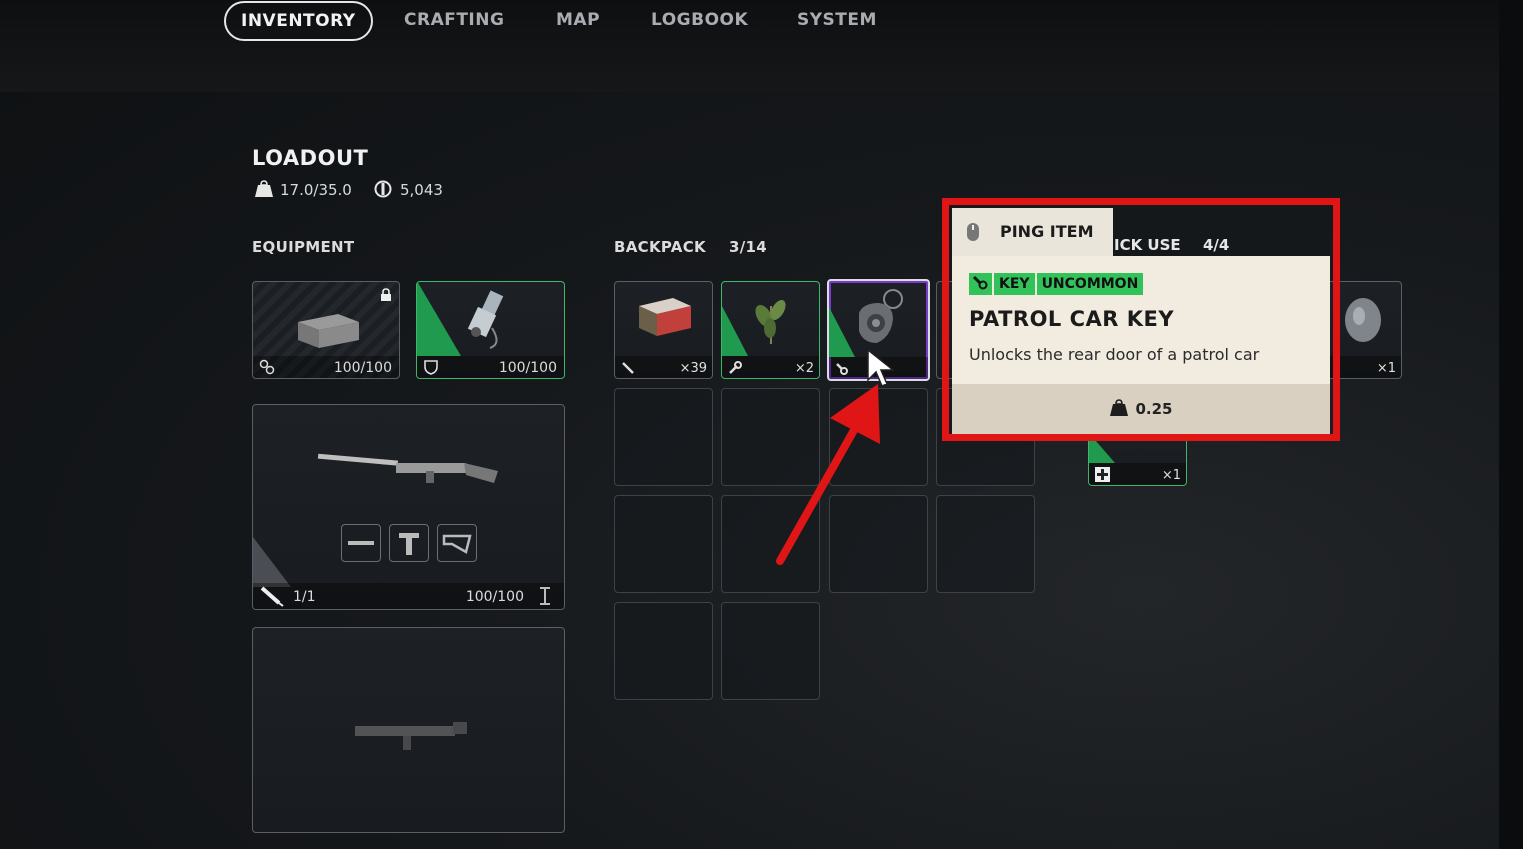 Image resolution: width=1523 pixels, height=849 pixels. What do you see at coordinates (326, 367) in the screenshot?
I see `augment-bar: 100/100` at bounding box center [326, 367].